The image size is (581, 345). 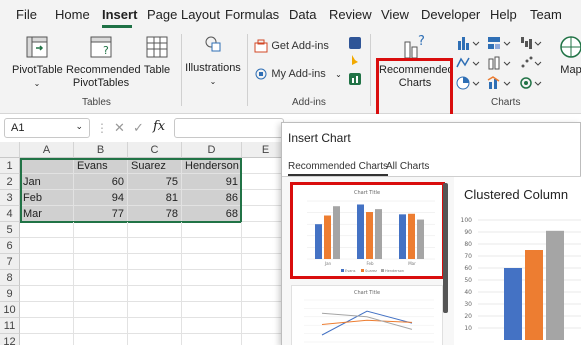 I want to click on column-header: C, so click(x=155, y=150).